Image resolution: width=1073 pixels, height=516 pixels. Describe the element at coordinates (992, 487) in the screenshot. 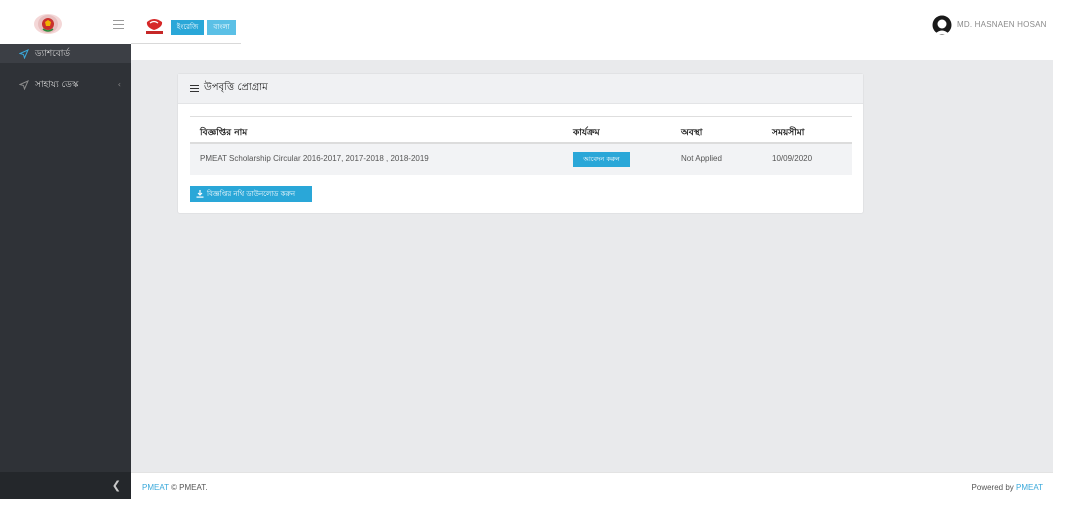

I see `powered-by-text: Powered by` at that location.